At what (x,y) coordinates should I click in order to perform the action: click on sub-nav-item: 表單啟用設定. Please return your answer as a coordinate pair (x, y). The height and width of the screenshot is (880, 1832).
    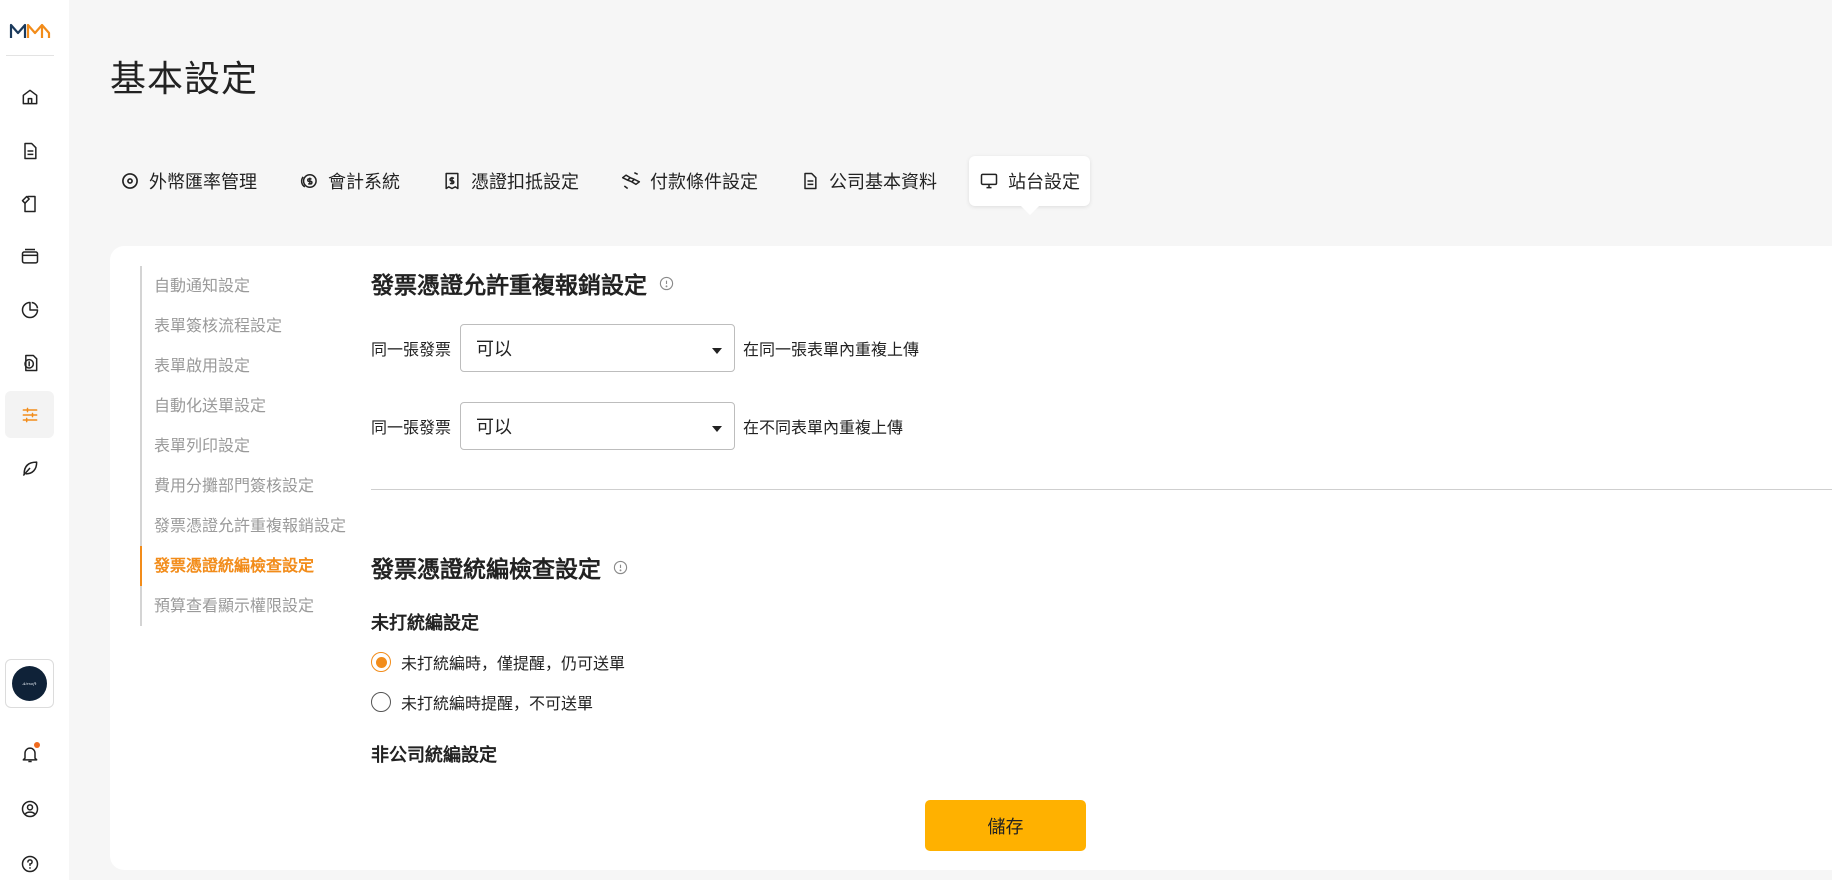
    Looking at the image, I should click on (251, 366).